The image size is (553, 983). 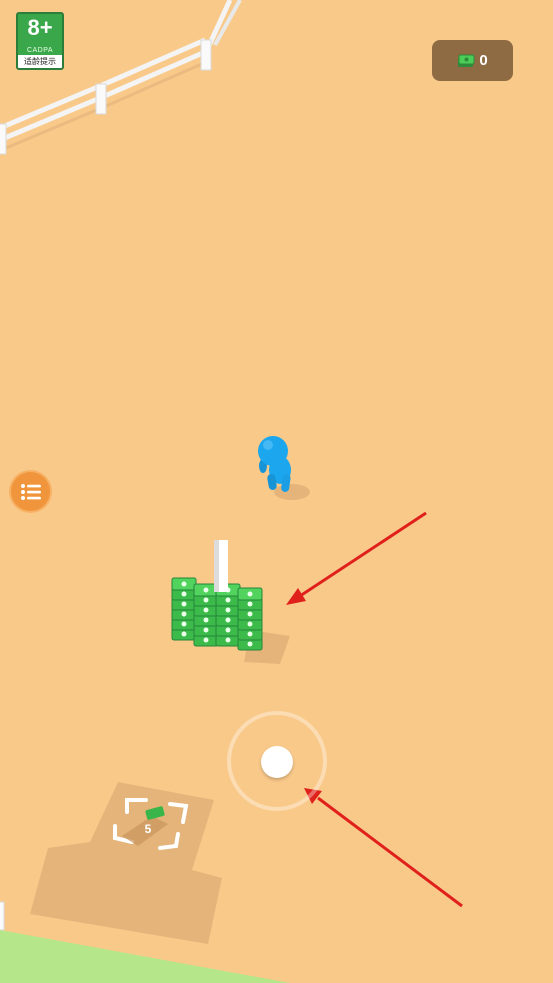 What do you see at coordinates (356, 558) in the screenshot?
I see `tutorial-arrow-to-cash` at bounding box center [356, 558].